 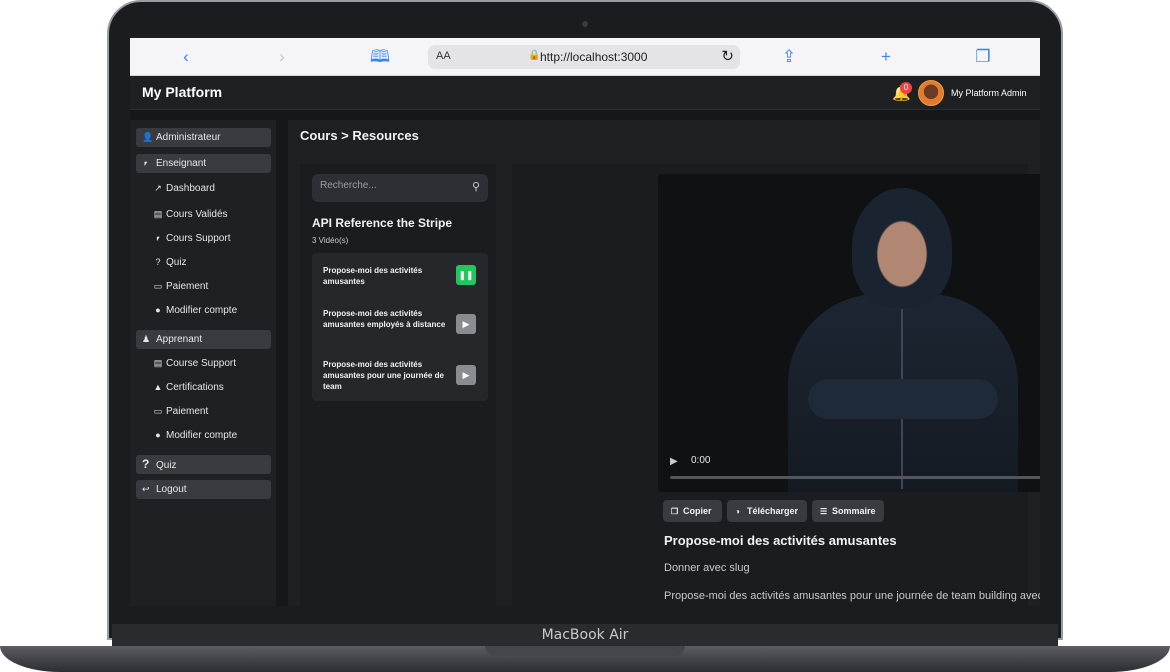 What do you see at coordinates (158, 214) in the screenshot?
I see `book-icon: ▤` at bounding box center [158, 214].